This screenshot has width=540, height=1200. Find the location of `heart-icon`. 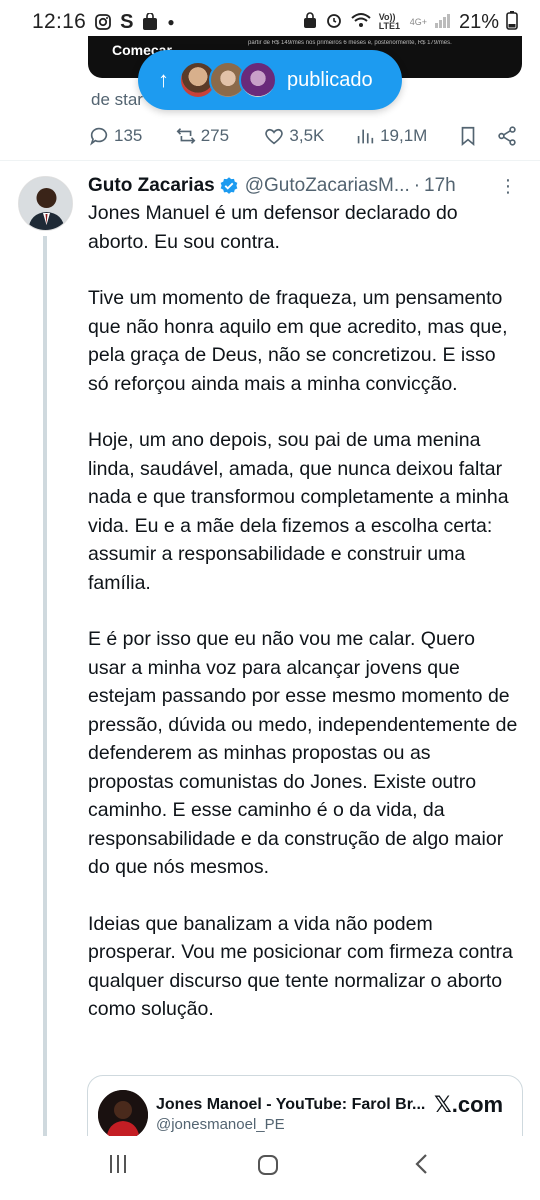

heart-icon is located at coordinates (274, 136).